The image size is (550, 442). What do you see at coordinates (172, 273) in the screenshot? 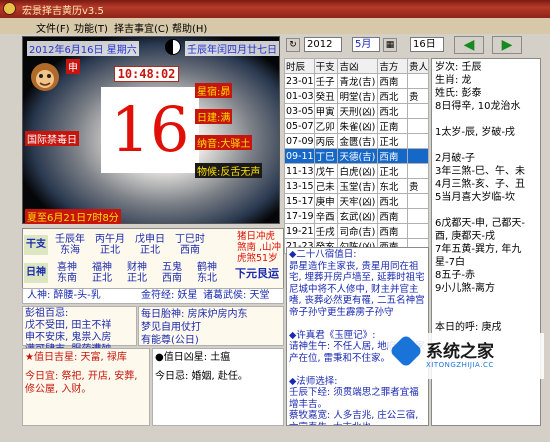
I see `wugui: 五鬼 西南` at bounding box center [172, 273].